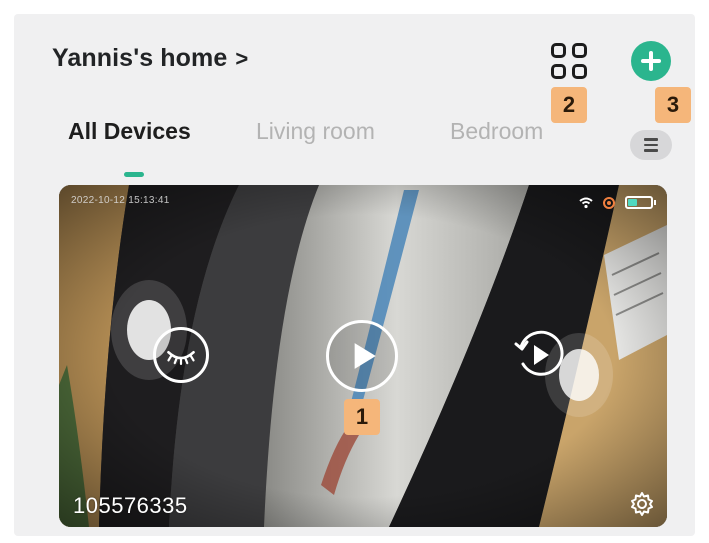 Image resolution: width=709 pixels, height=543 pixels. Describe the element at coordinates (315, 131) in the screenshot. I see `tab-living-room: Living room` at that location.